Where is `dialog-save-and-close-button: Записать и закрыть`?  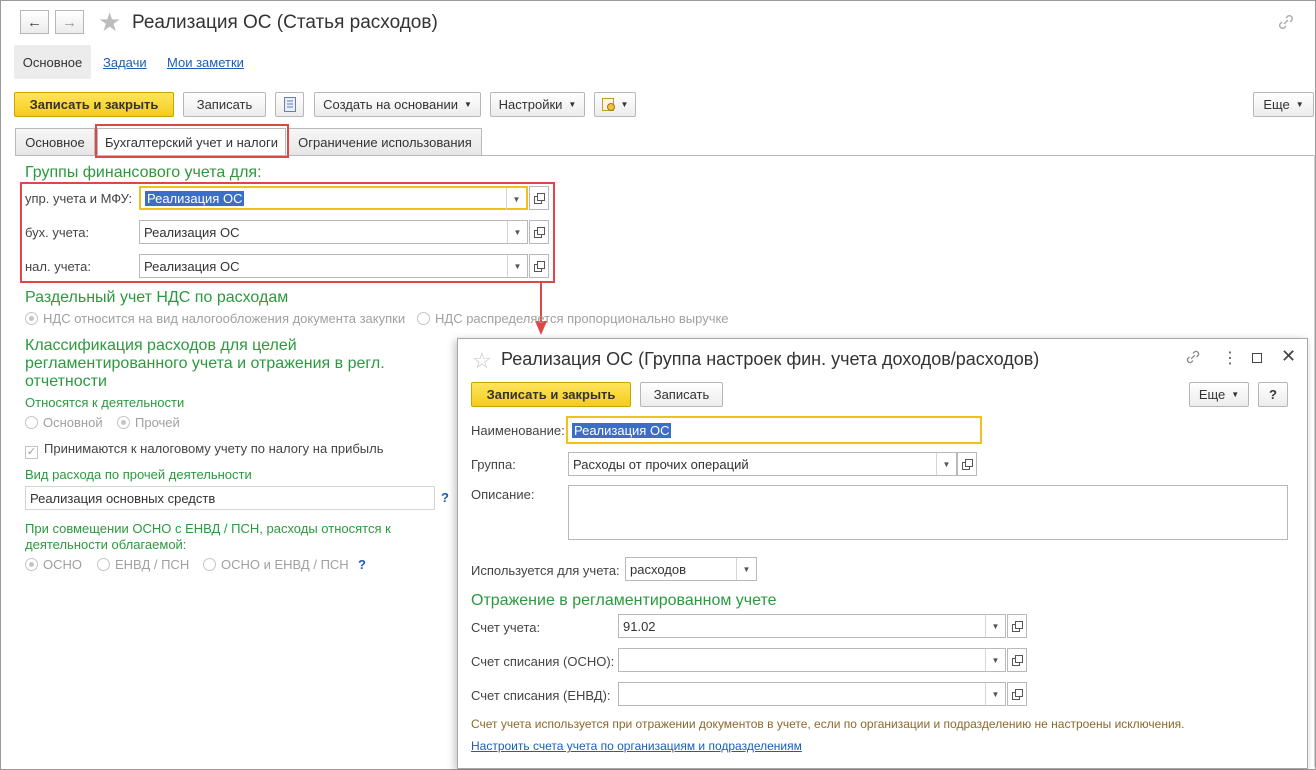 dialog-save-and-close-button: Записать и закрыть is located at coordinates (551, 394).